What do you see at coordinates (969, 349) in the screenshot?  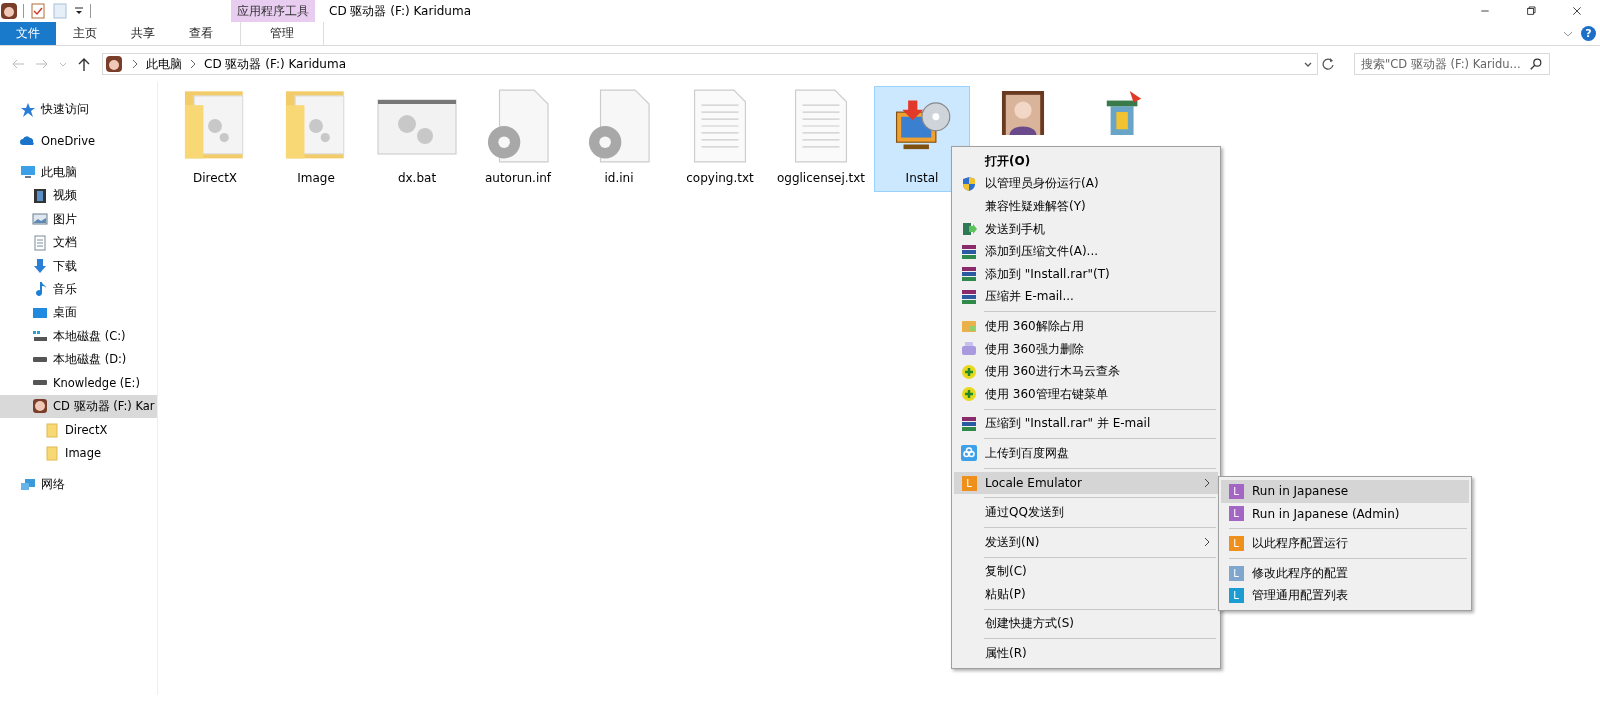 I see `shredder-icon` at bounding box center [969, 349].